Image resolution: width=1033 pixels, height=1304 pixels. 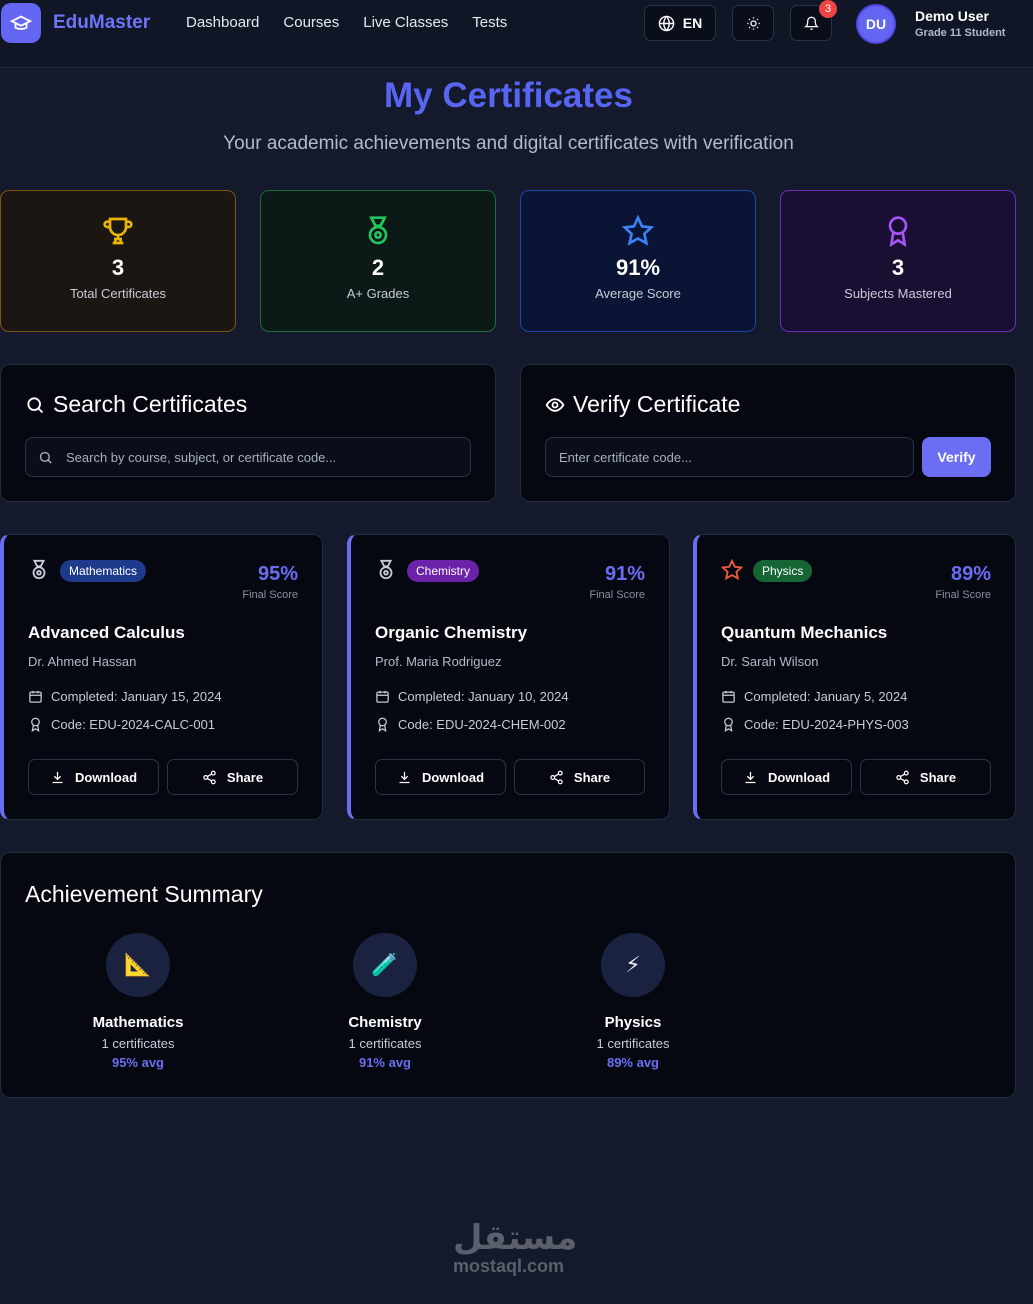 I want to click on nav-tests: Tests, so click(x=489, y=22).